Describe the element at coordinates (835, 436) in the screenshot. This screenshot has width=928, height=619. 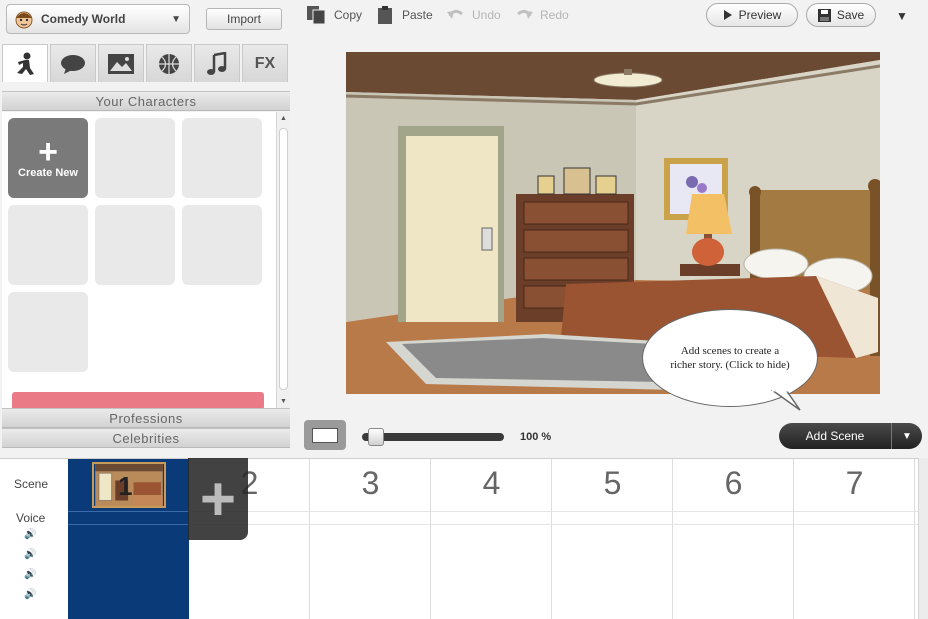
I see `add-scene-label: Add Scene` at that location.